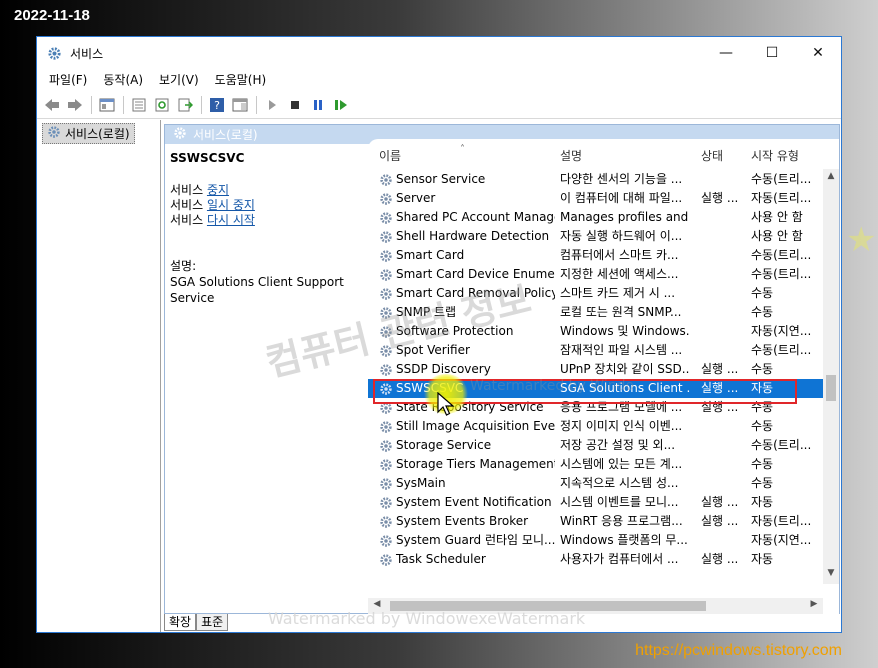 The height and width of the screenshot is (668, 878). Describe the element at coordinates (377, 604) in the screenshot. I see `scroll-left-arrow-icon: ◀` at that location.